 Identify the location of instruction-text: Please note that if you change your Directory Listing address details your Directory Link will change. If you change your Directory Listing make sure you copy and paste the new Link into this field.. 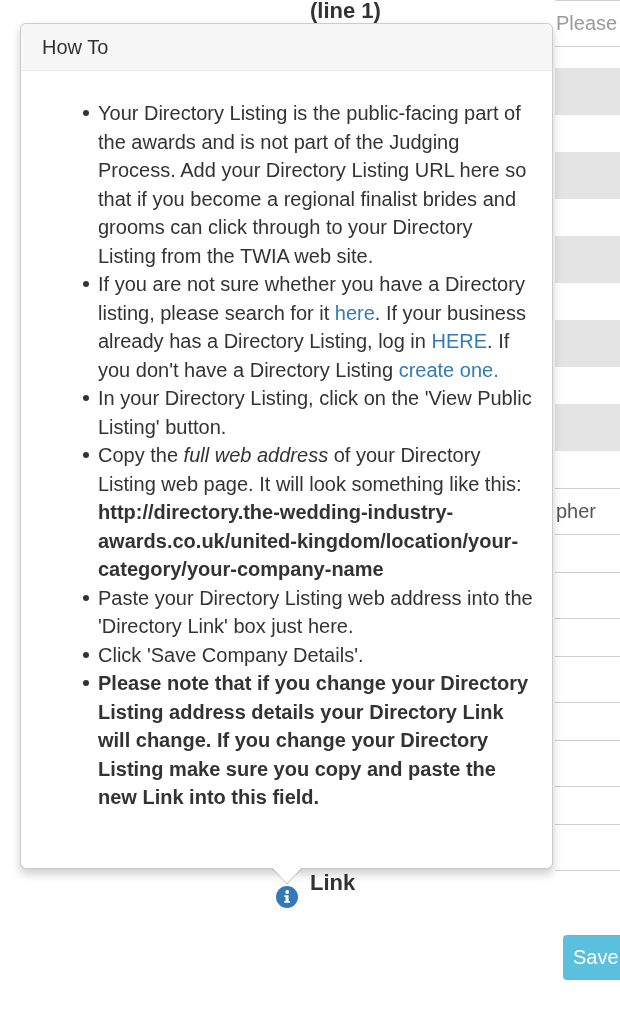
(314, 740).